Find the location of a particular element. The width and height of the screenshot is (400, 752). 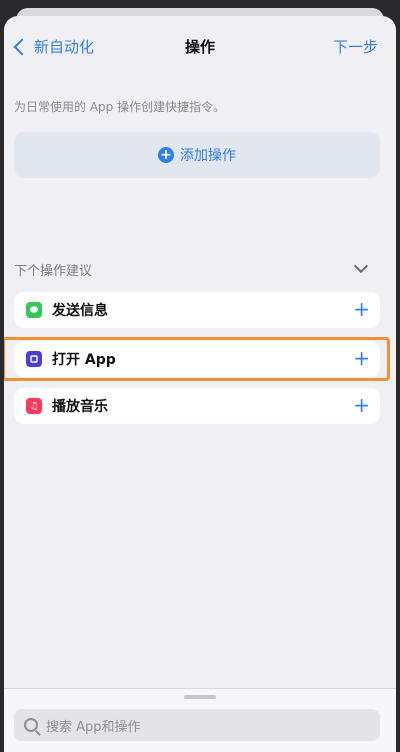

suggestion-label: 打开 App is located at coordinates (84, 360).